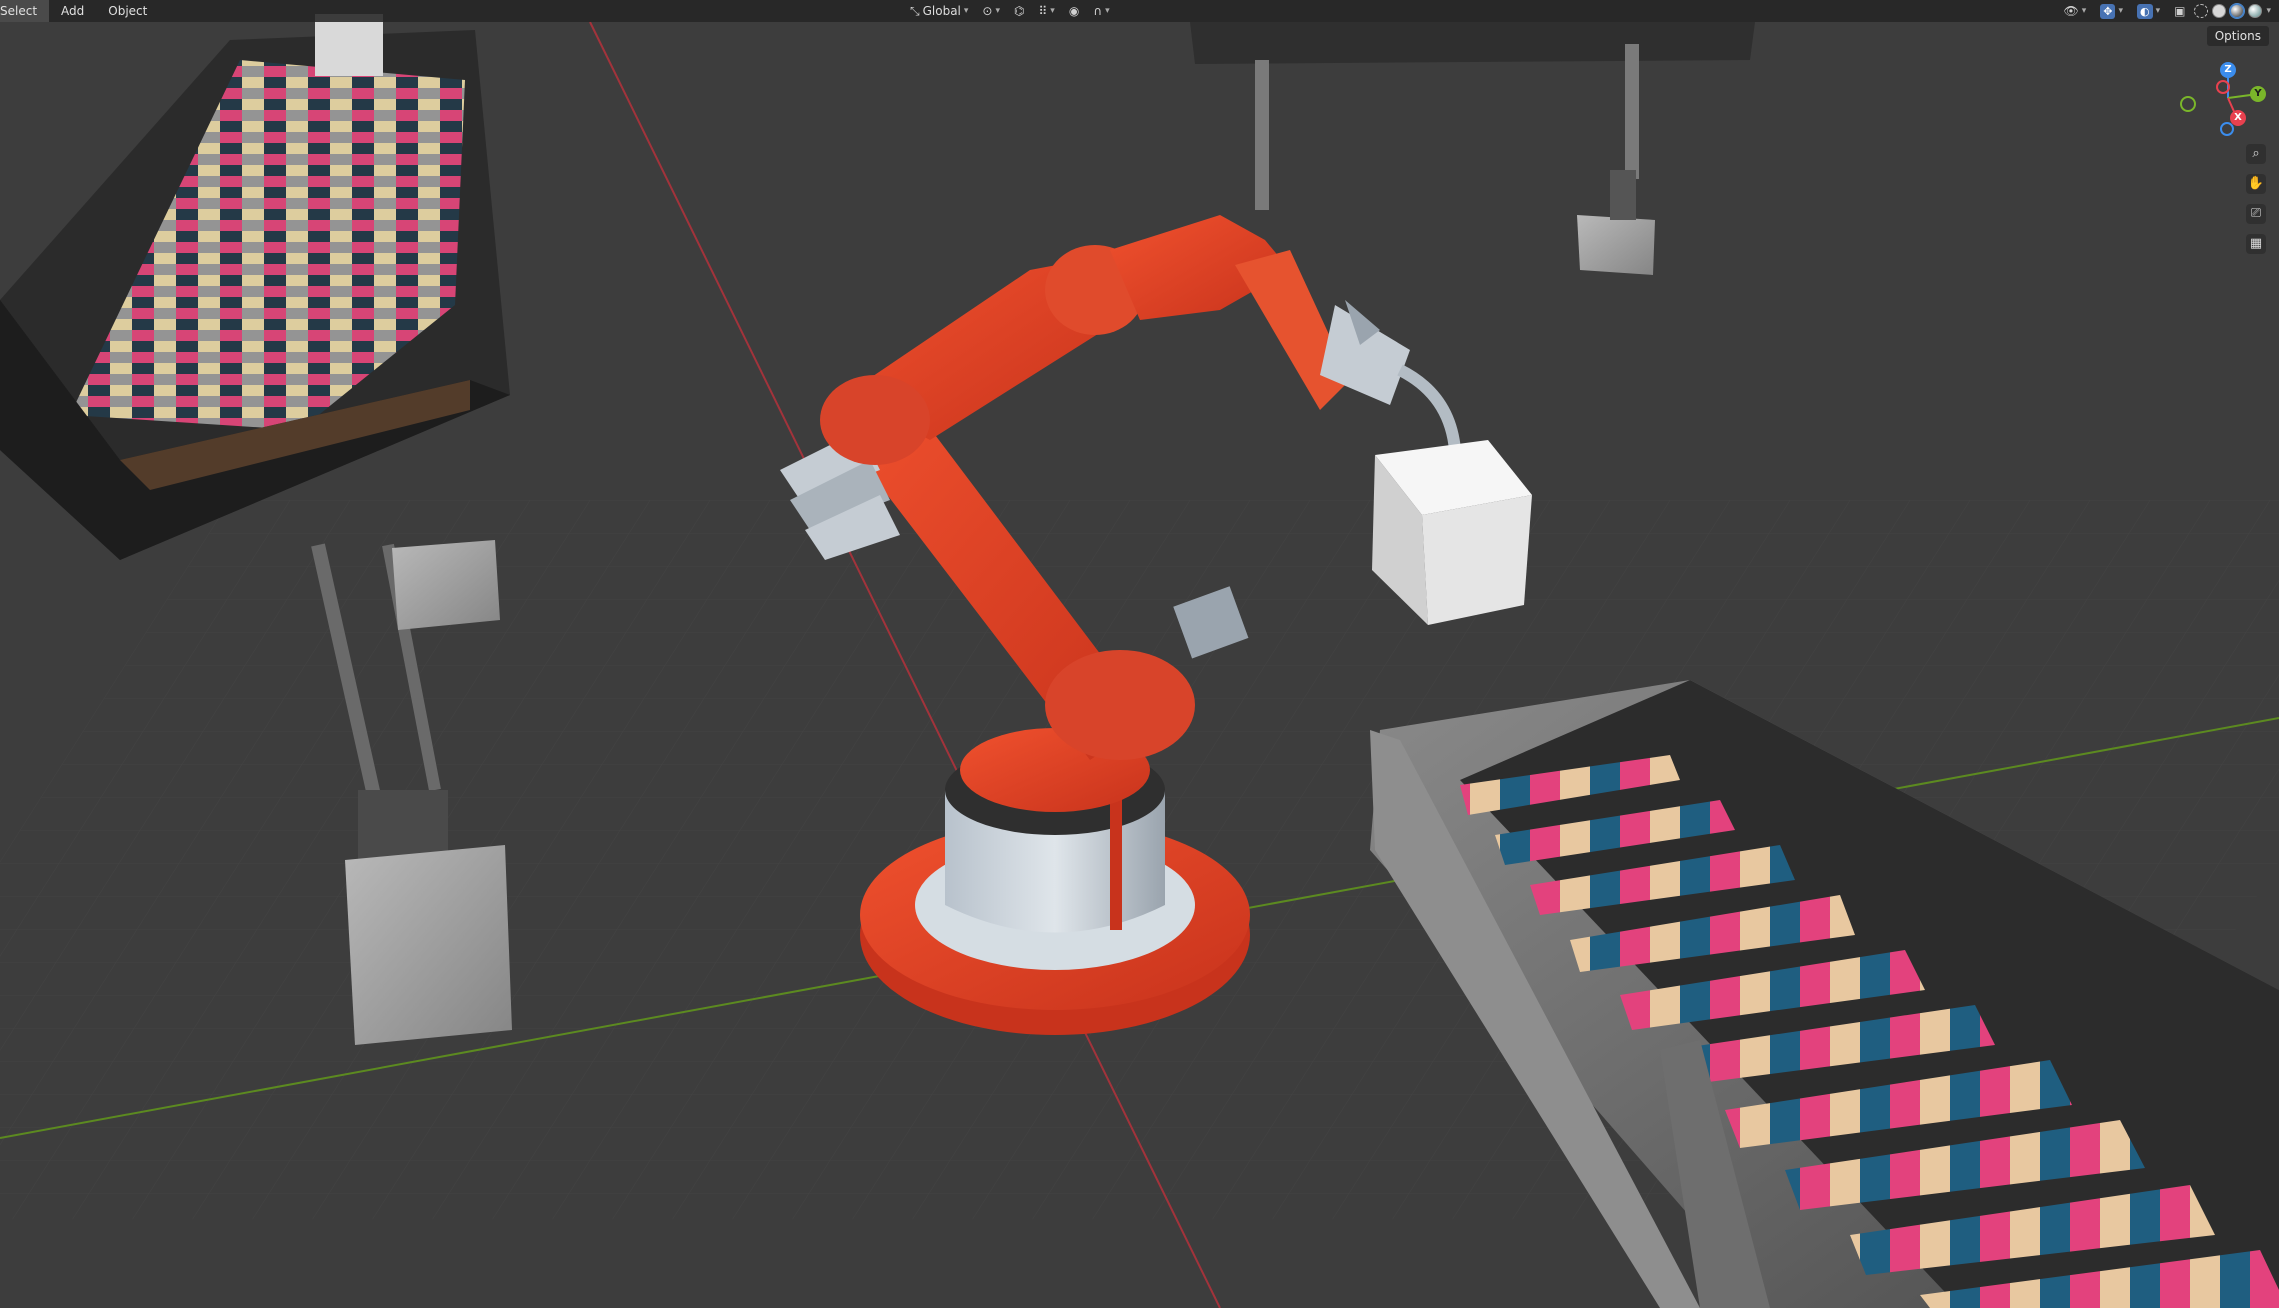 The height and width of the screenshot is (1308, 2279). I want to click on menu-object: Object, so click(127, 11).